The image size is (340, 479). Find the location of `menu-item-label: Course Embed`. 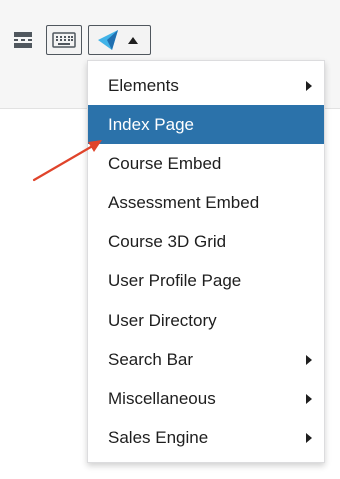

menu-item-label: Course Embed is located at coordinates (165, 164).